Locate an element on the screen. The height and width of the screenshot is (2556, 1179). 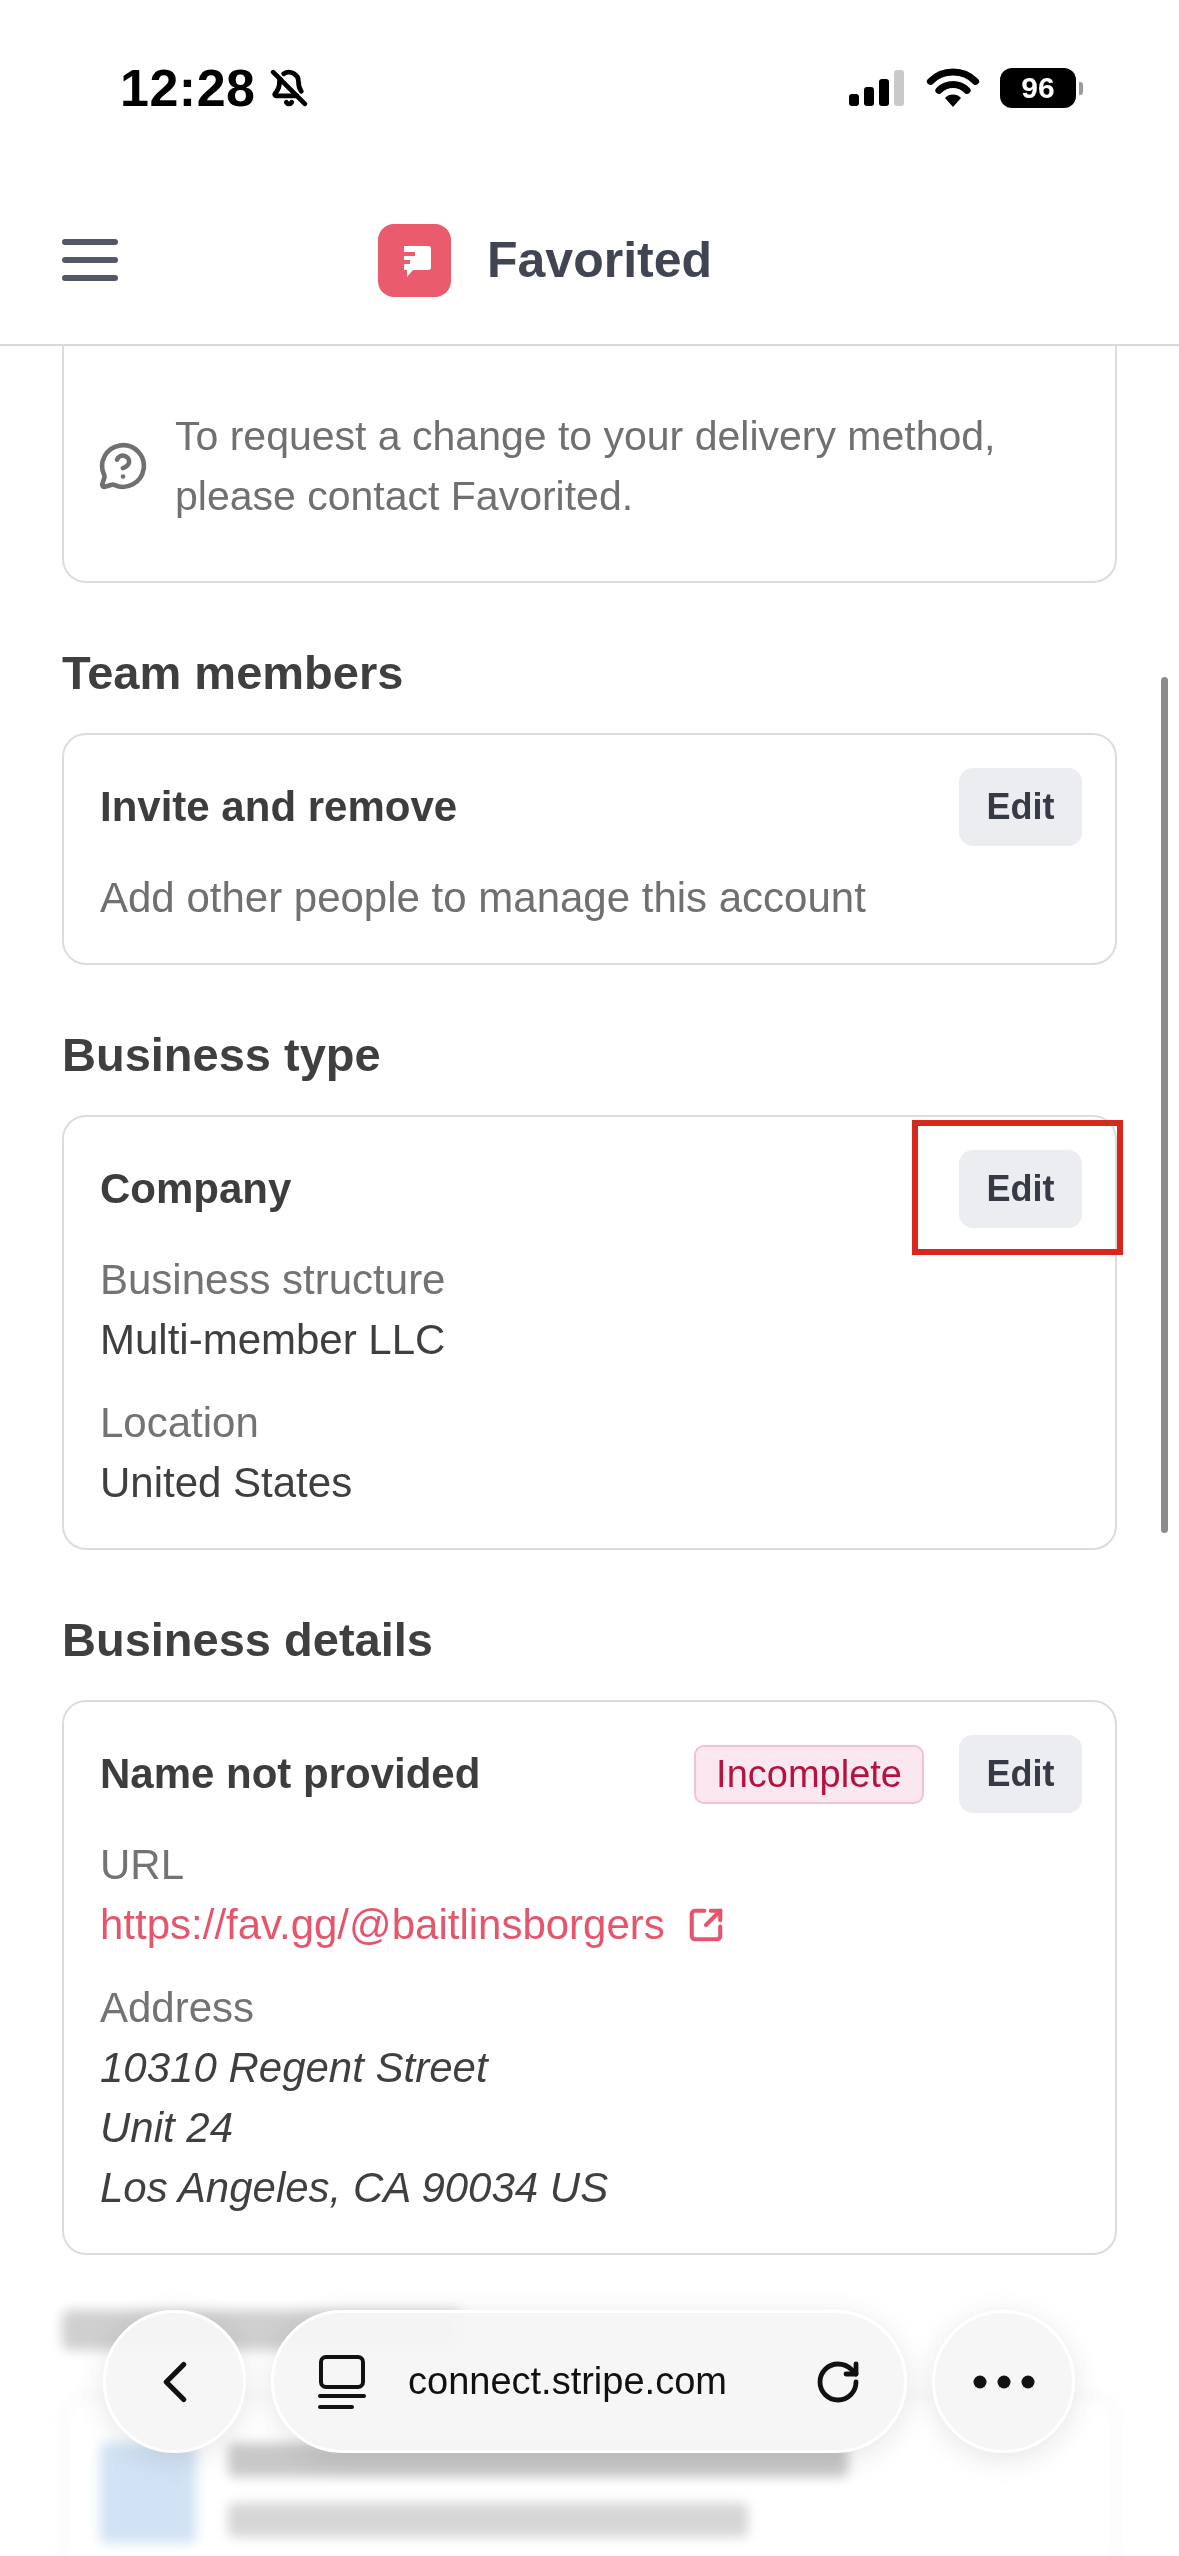
field-label: URL is located at coordinates (142, 1865).